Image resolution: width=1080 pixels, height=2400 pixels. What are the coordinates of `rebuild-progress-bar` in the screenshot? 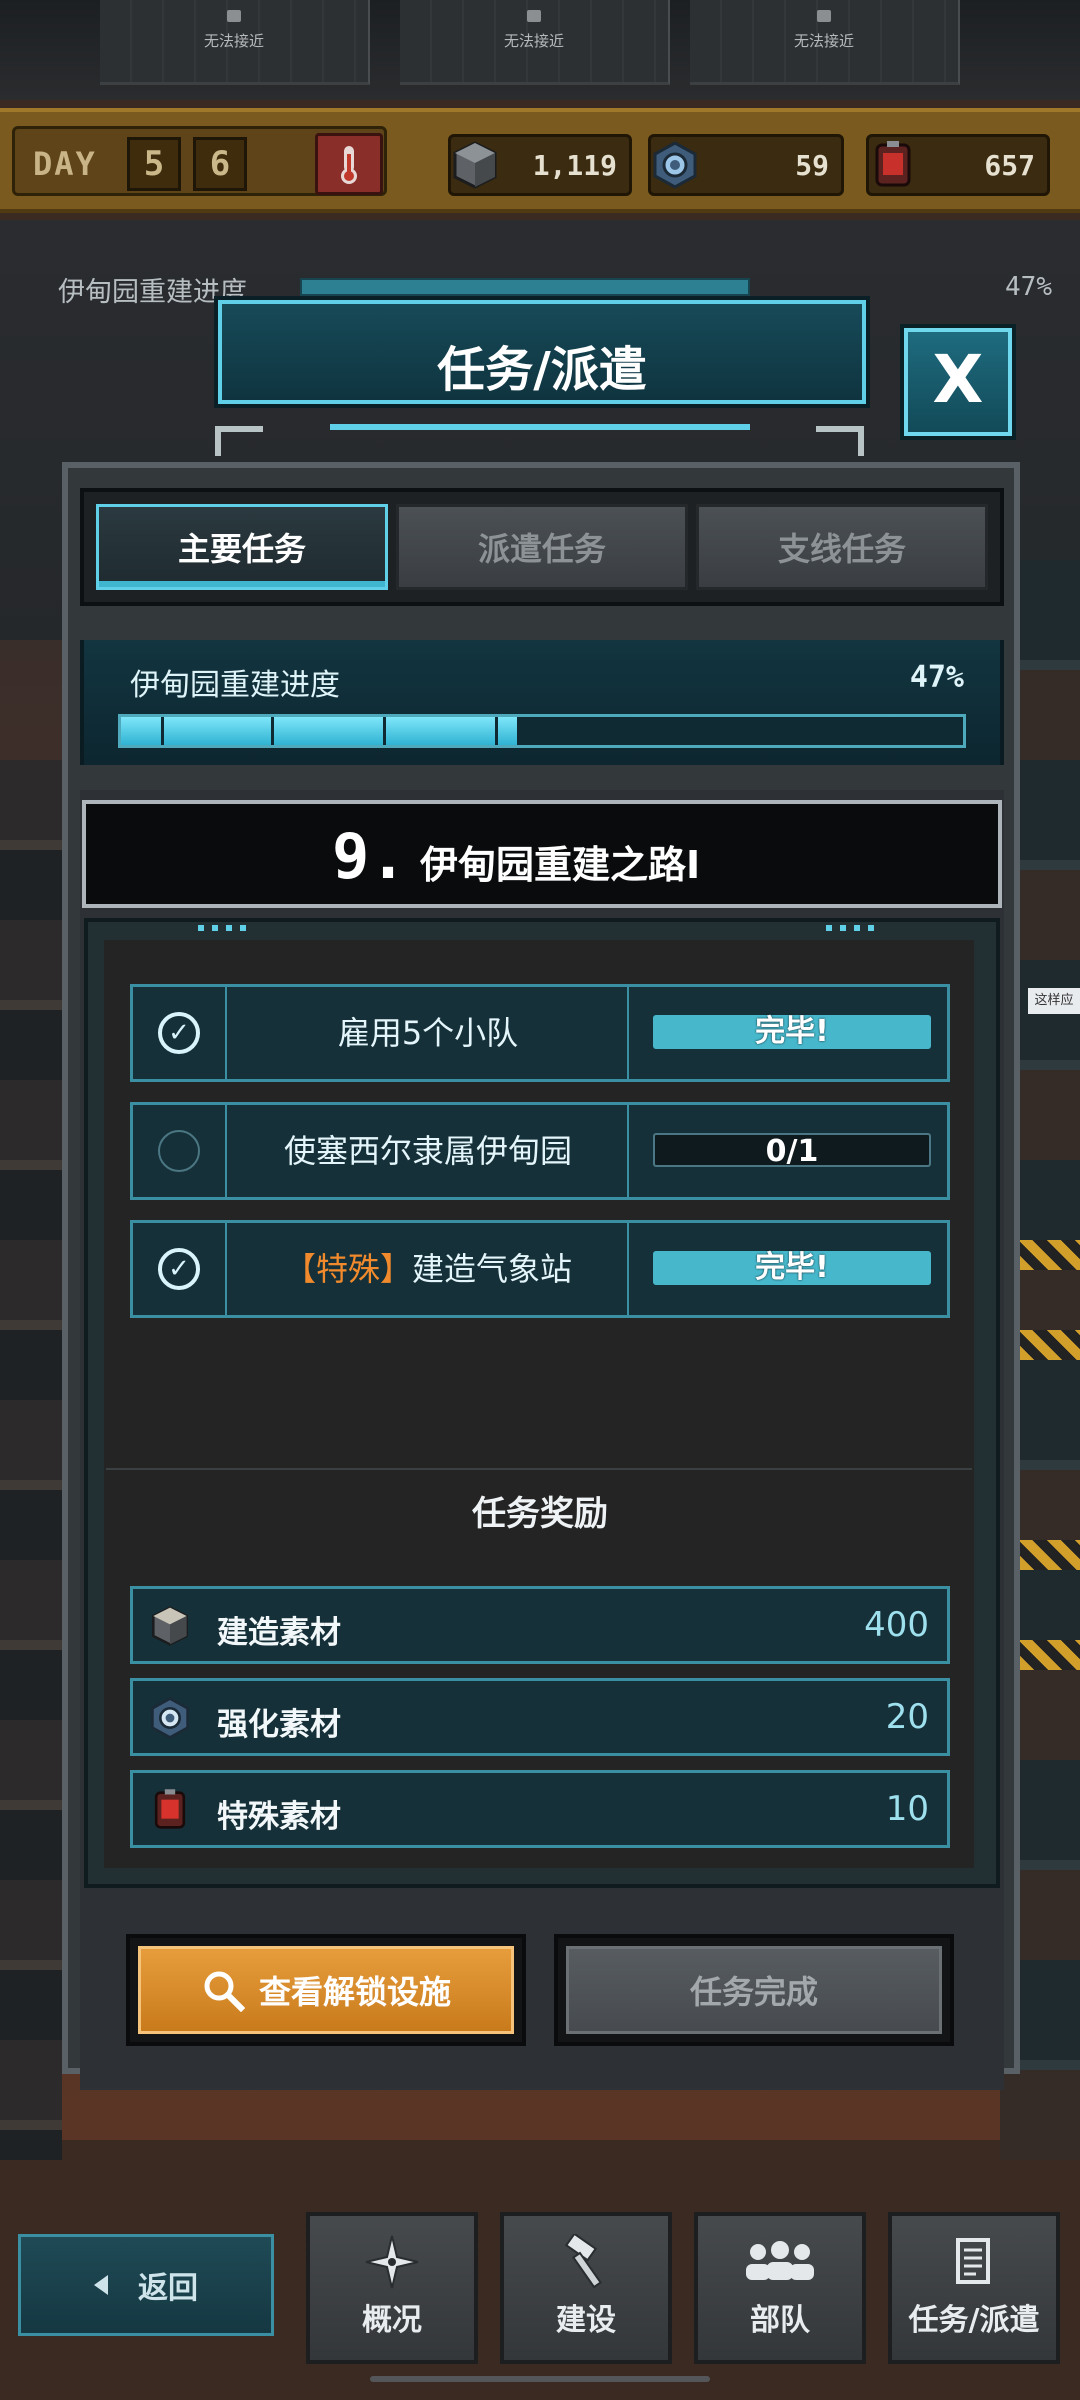 It's located at (542, 731).